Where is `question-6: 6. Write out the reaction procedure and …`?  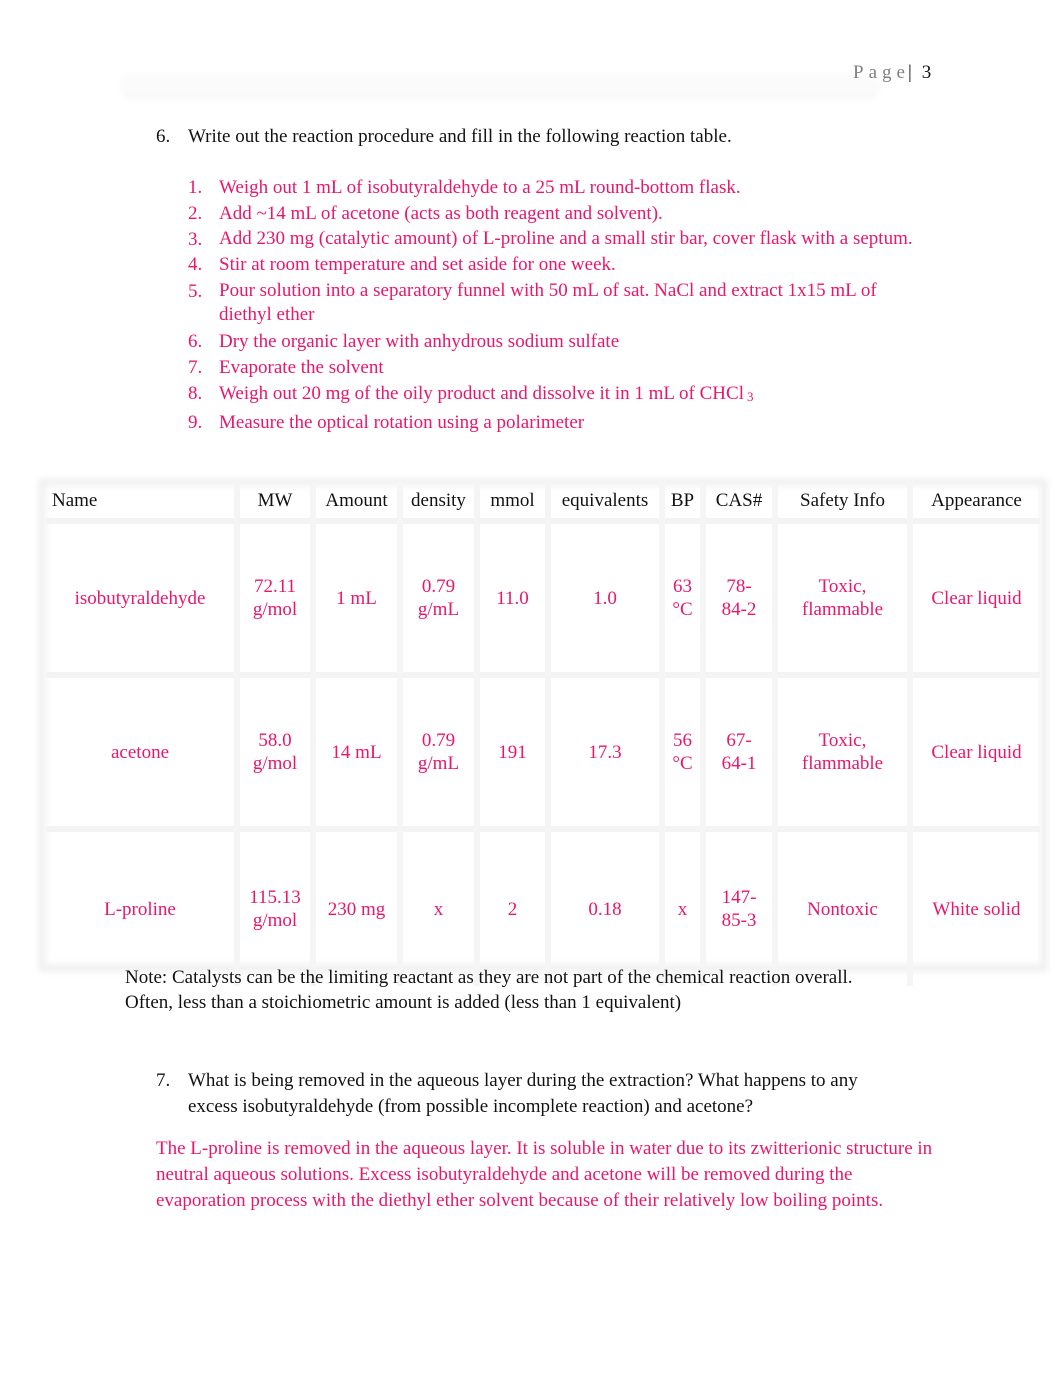 question-6: 6. Write out the reaction procedure and … is located at coordinates (556, 137).